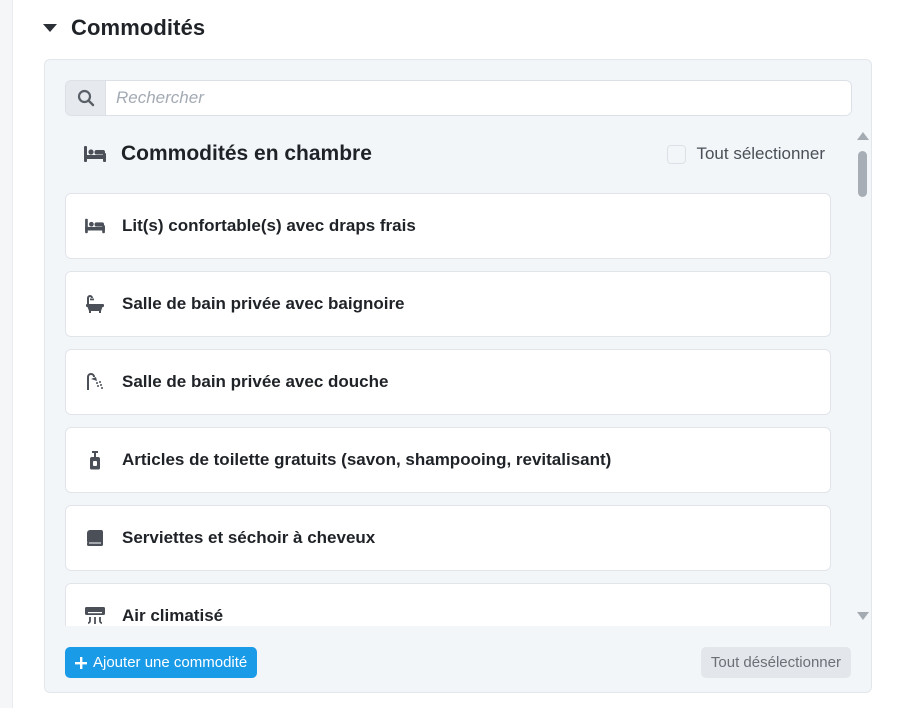 The image size is (898, 708). What do you see at coordinates (863, 376) in the screenshot?
I see `list-scrollbar` at bounding box center [863, 376].